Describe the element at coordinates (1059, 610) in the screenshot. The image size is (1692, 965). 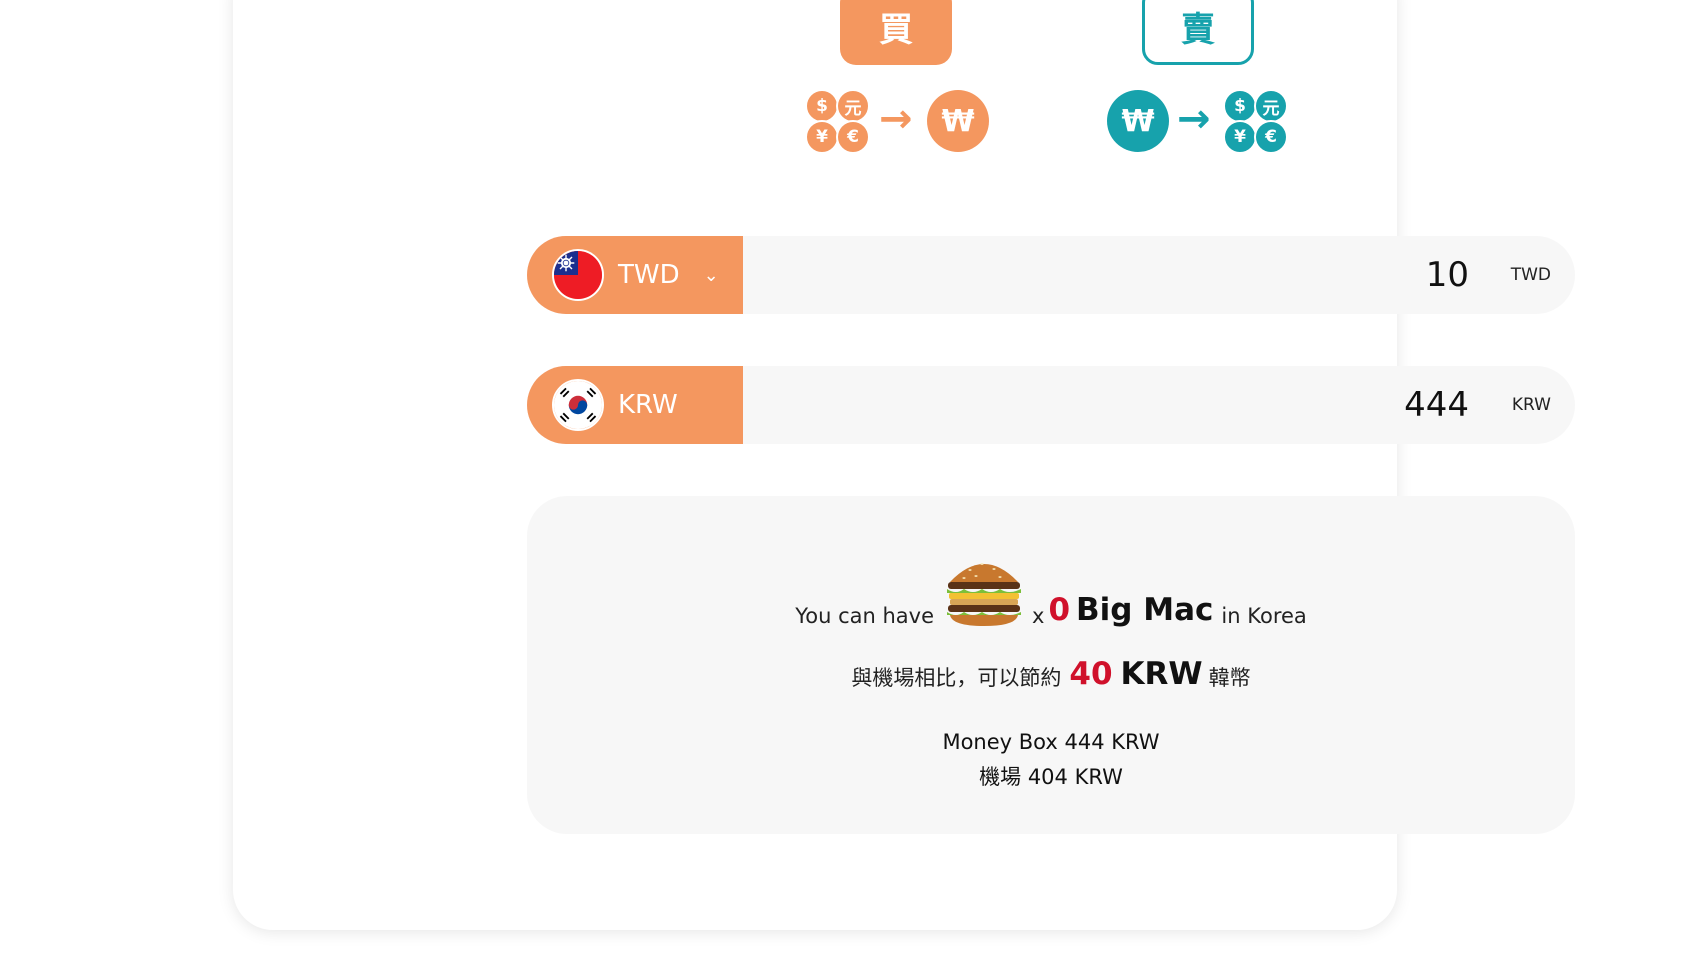
I see `bigmac-count: 0` at that location.